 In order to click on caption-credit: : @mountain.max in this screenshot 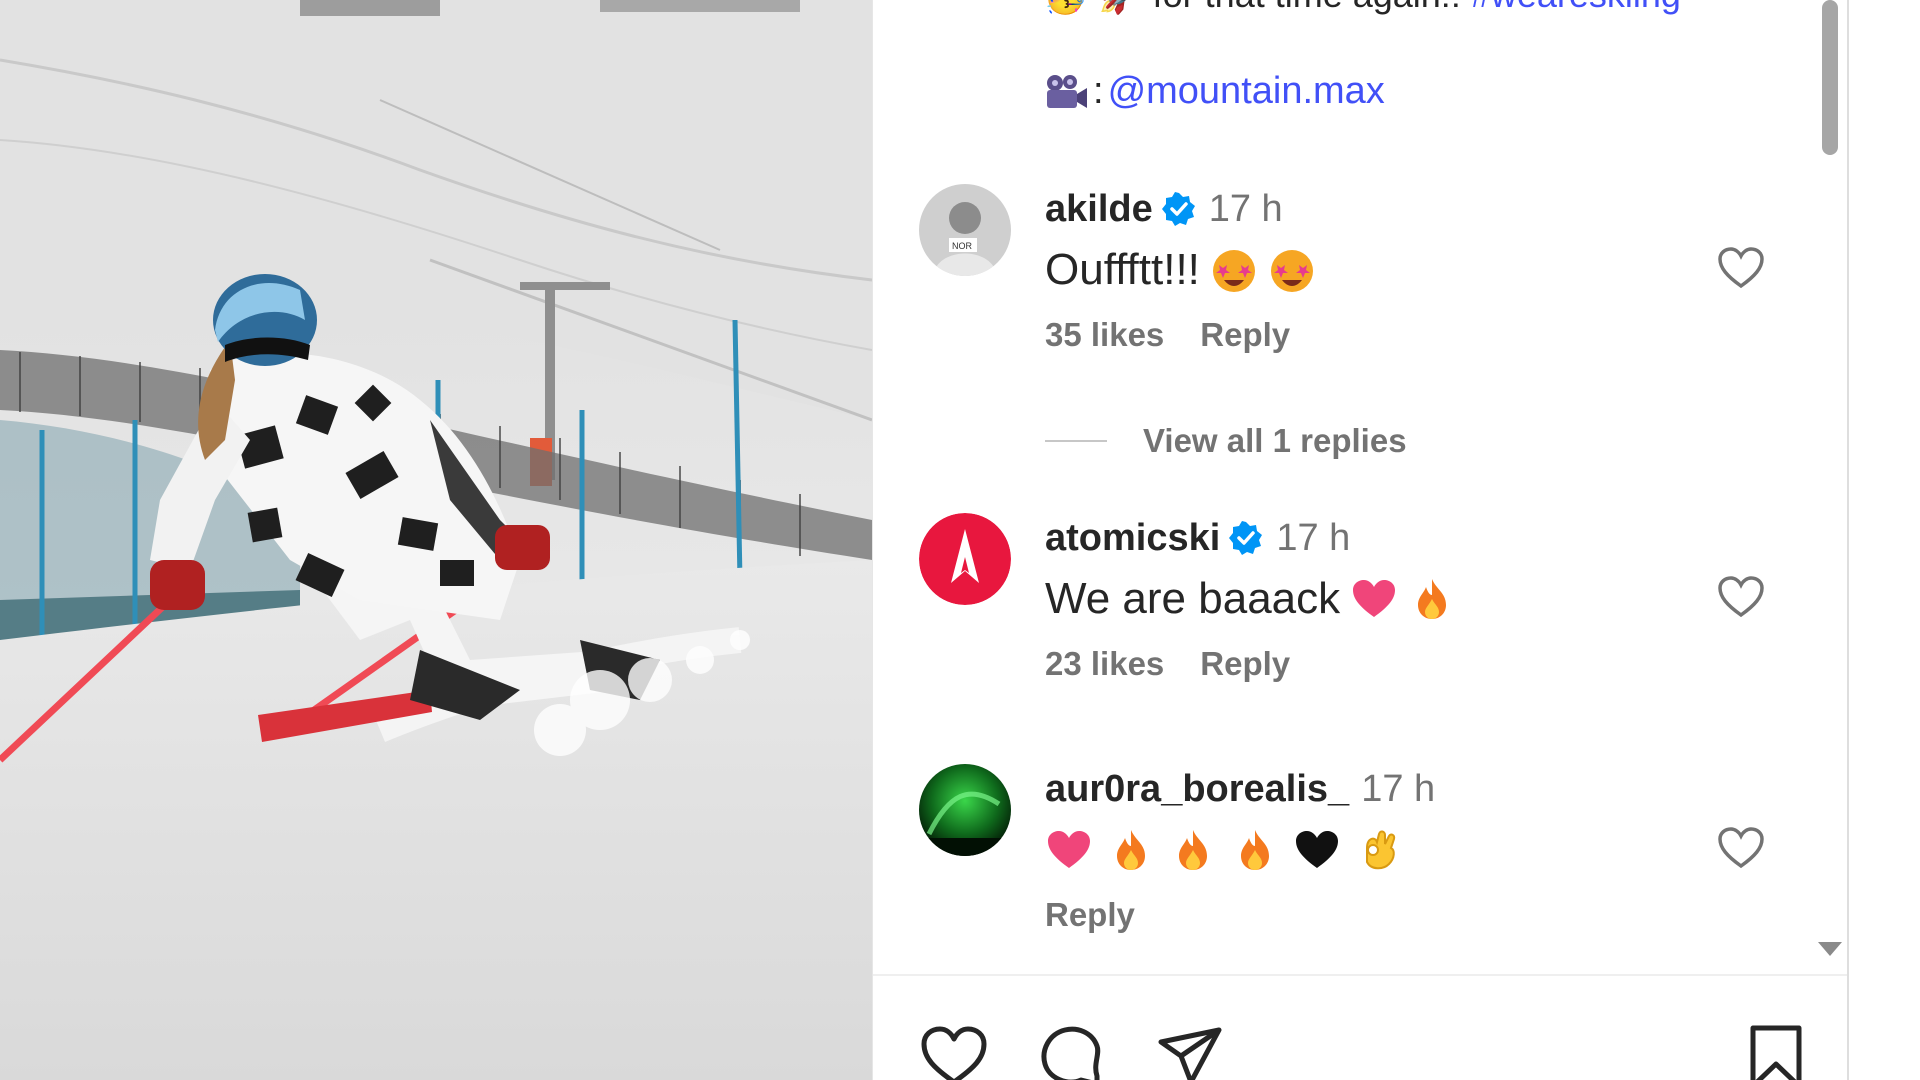, I will do `click(1214, 91)`.